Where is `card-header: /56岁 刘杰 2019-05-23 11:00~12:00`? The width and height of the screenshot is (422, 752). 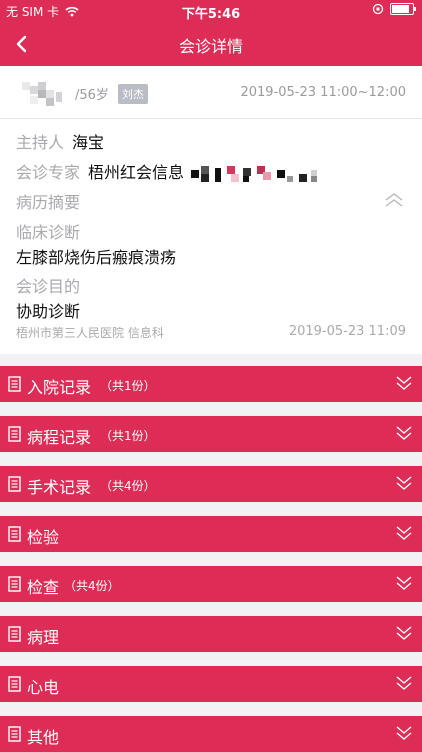
card-header: /56岁 刘杰 2019-05-23 11:00~12:00 is located at coordinates (211, 92).